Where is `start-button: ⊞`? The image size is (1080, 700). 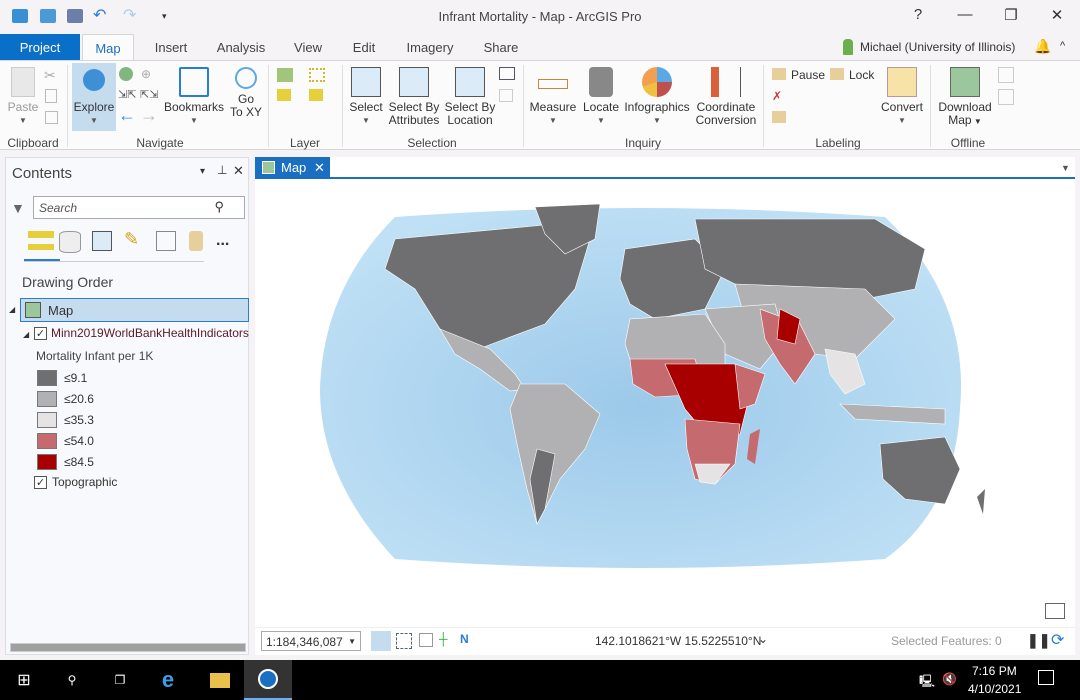
start-button: ⊞ is located at coordinates (24, 680).